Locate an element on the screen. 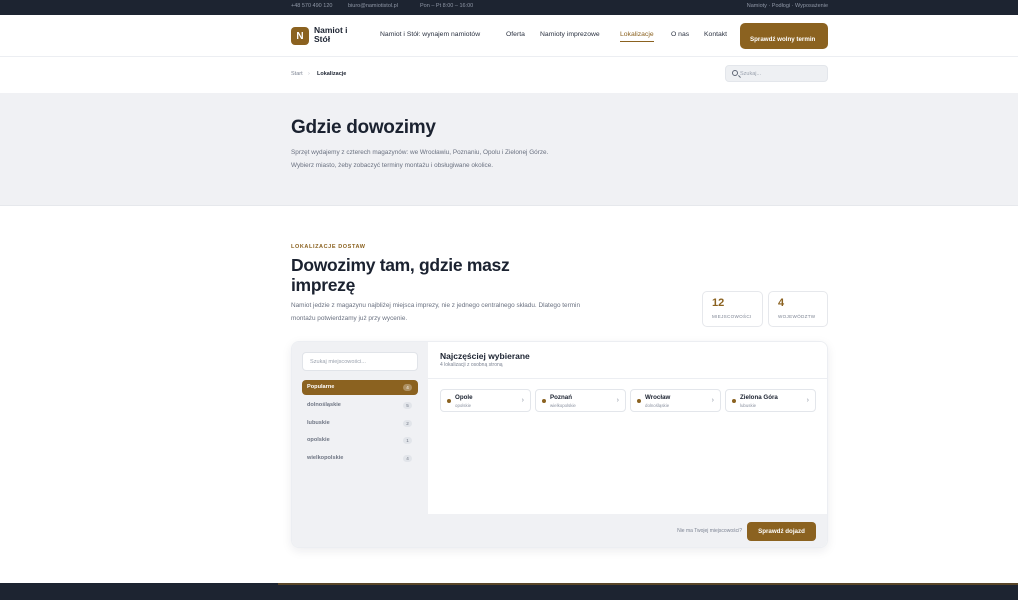 This screenshot has width=1018, height=600. breadcrumb-bar: Start › Lokalizacje is located at coordinates (509, 75).